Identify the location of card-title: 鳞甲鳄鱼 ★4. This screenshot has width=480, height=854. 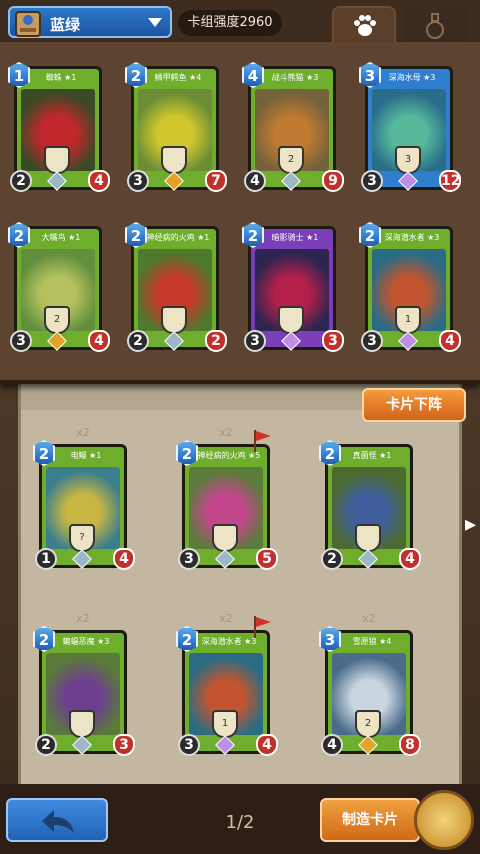
(178, 77).